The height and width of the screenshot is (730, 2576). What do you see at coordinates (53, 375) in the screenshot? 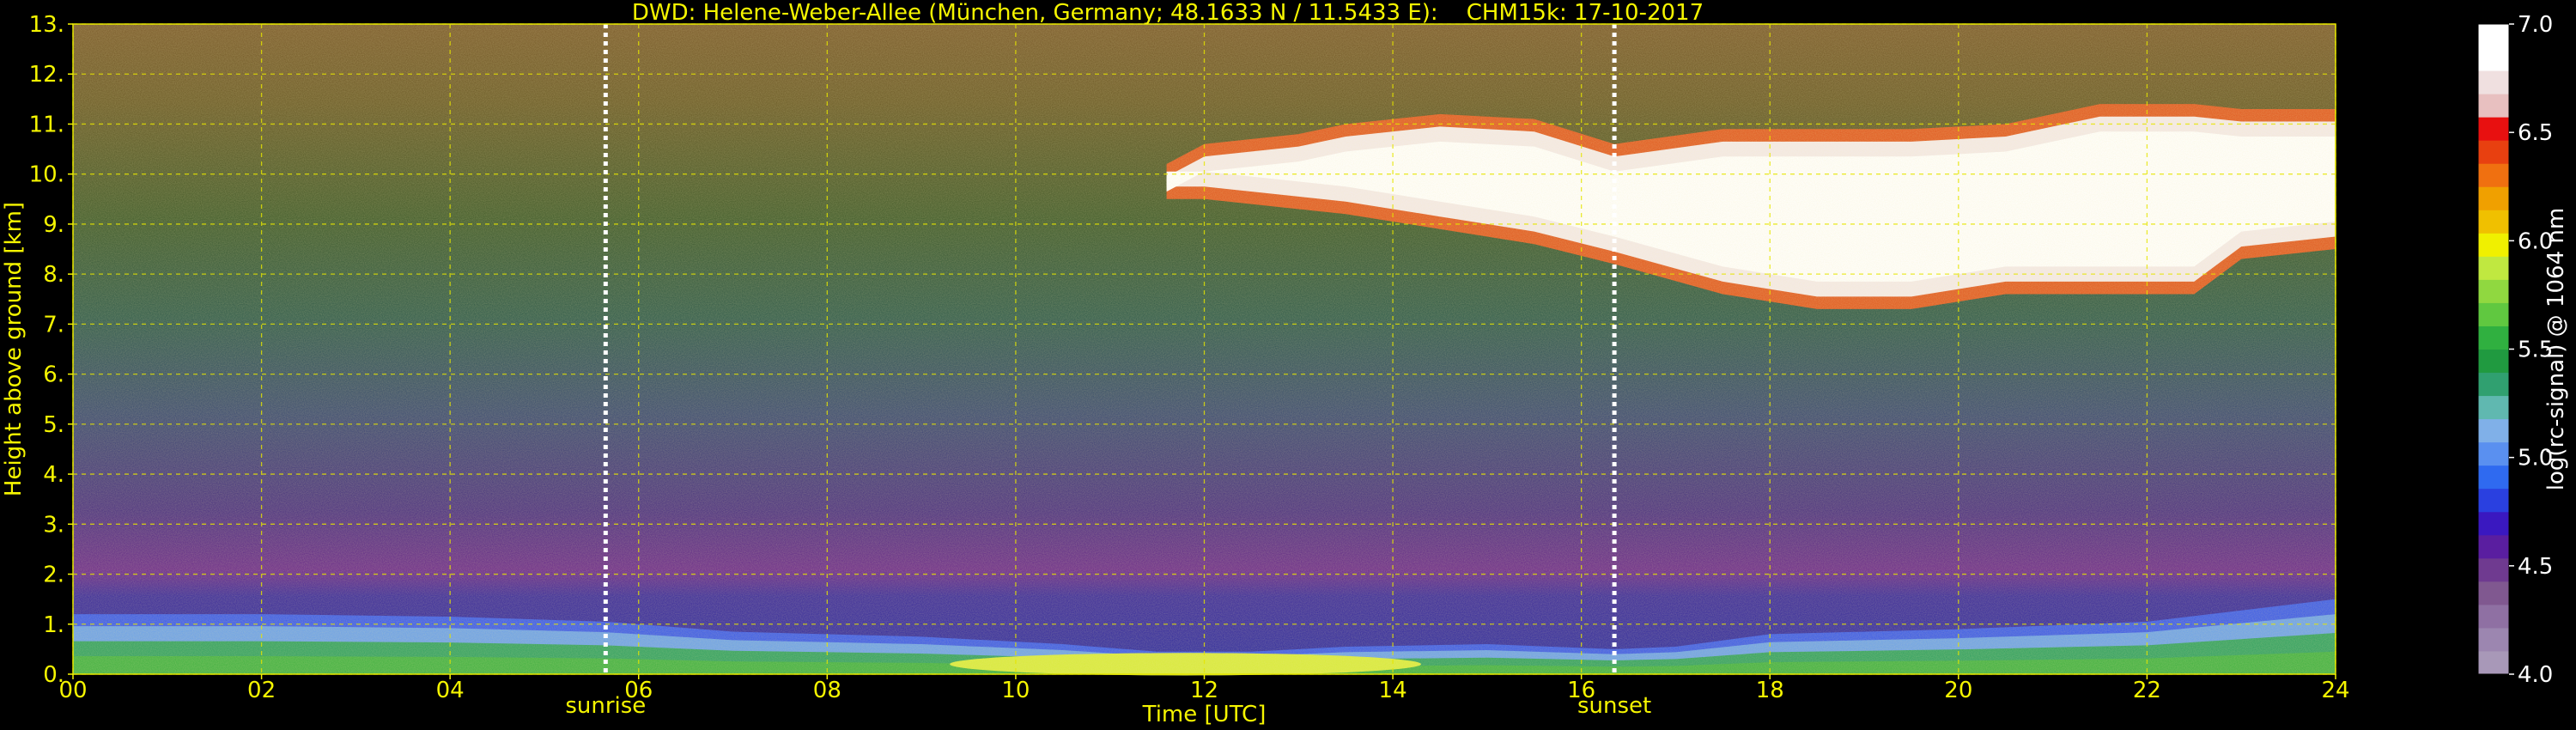
I see `y-tick-label: 6.` at bounding box center [53, 375].